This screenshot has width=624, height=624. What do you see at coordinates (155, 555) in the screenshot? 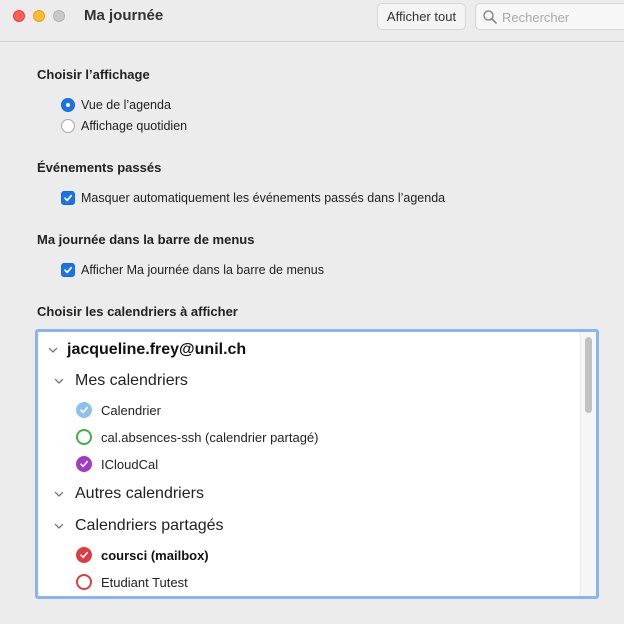
I see `calendar-label: coursci (mailbox)` at bounding box center [155, 555].